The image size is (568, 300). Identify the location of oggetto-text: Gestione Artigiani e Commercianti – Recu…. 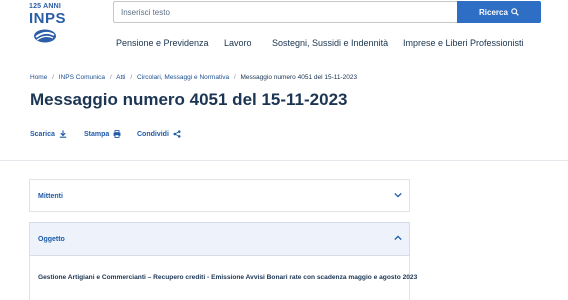
(228, 277).